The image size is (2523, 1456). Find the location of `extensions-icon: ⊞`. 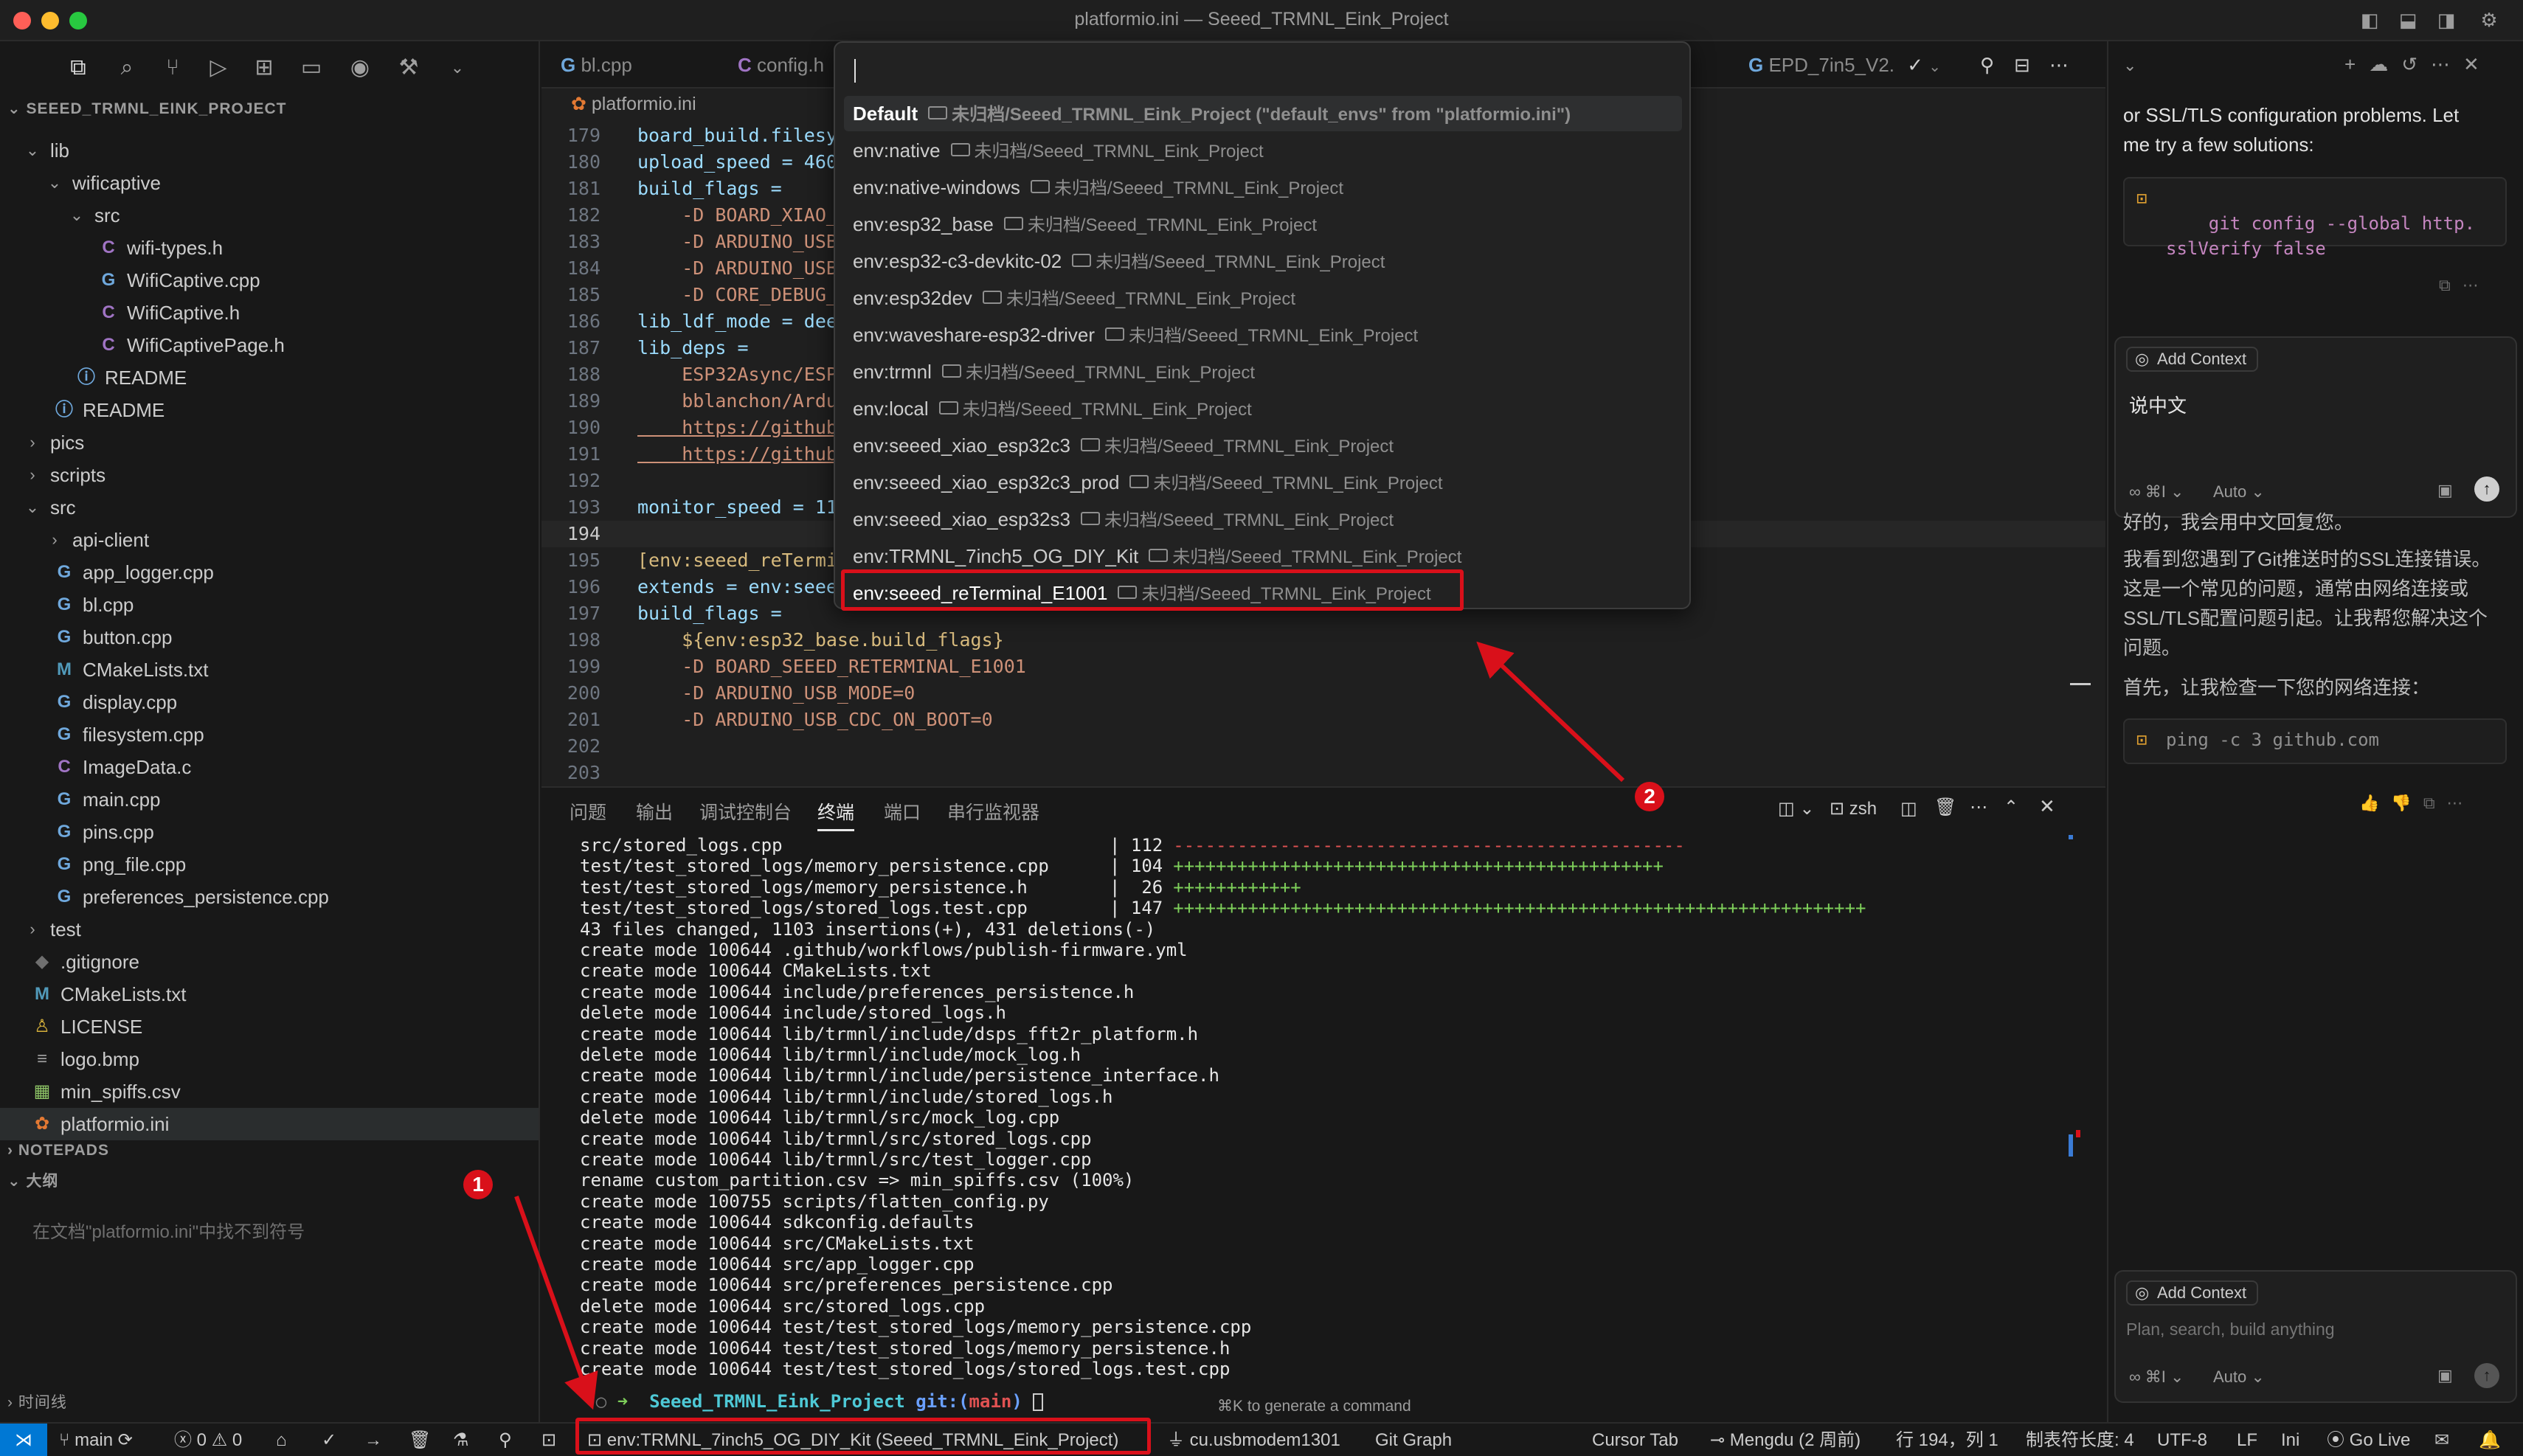

extensions-icon: ⊞ is located at coordinates (264, 68).